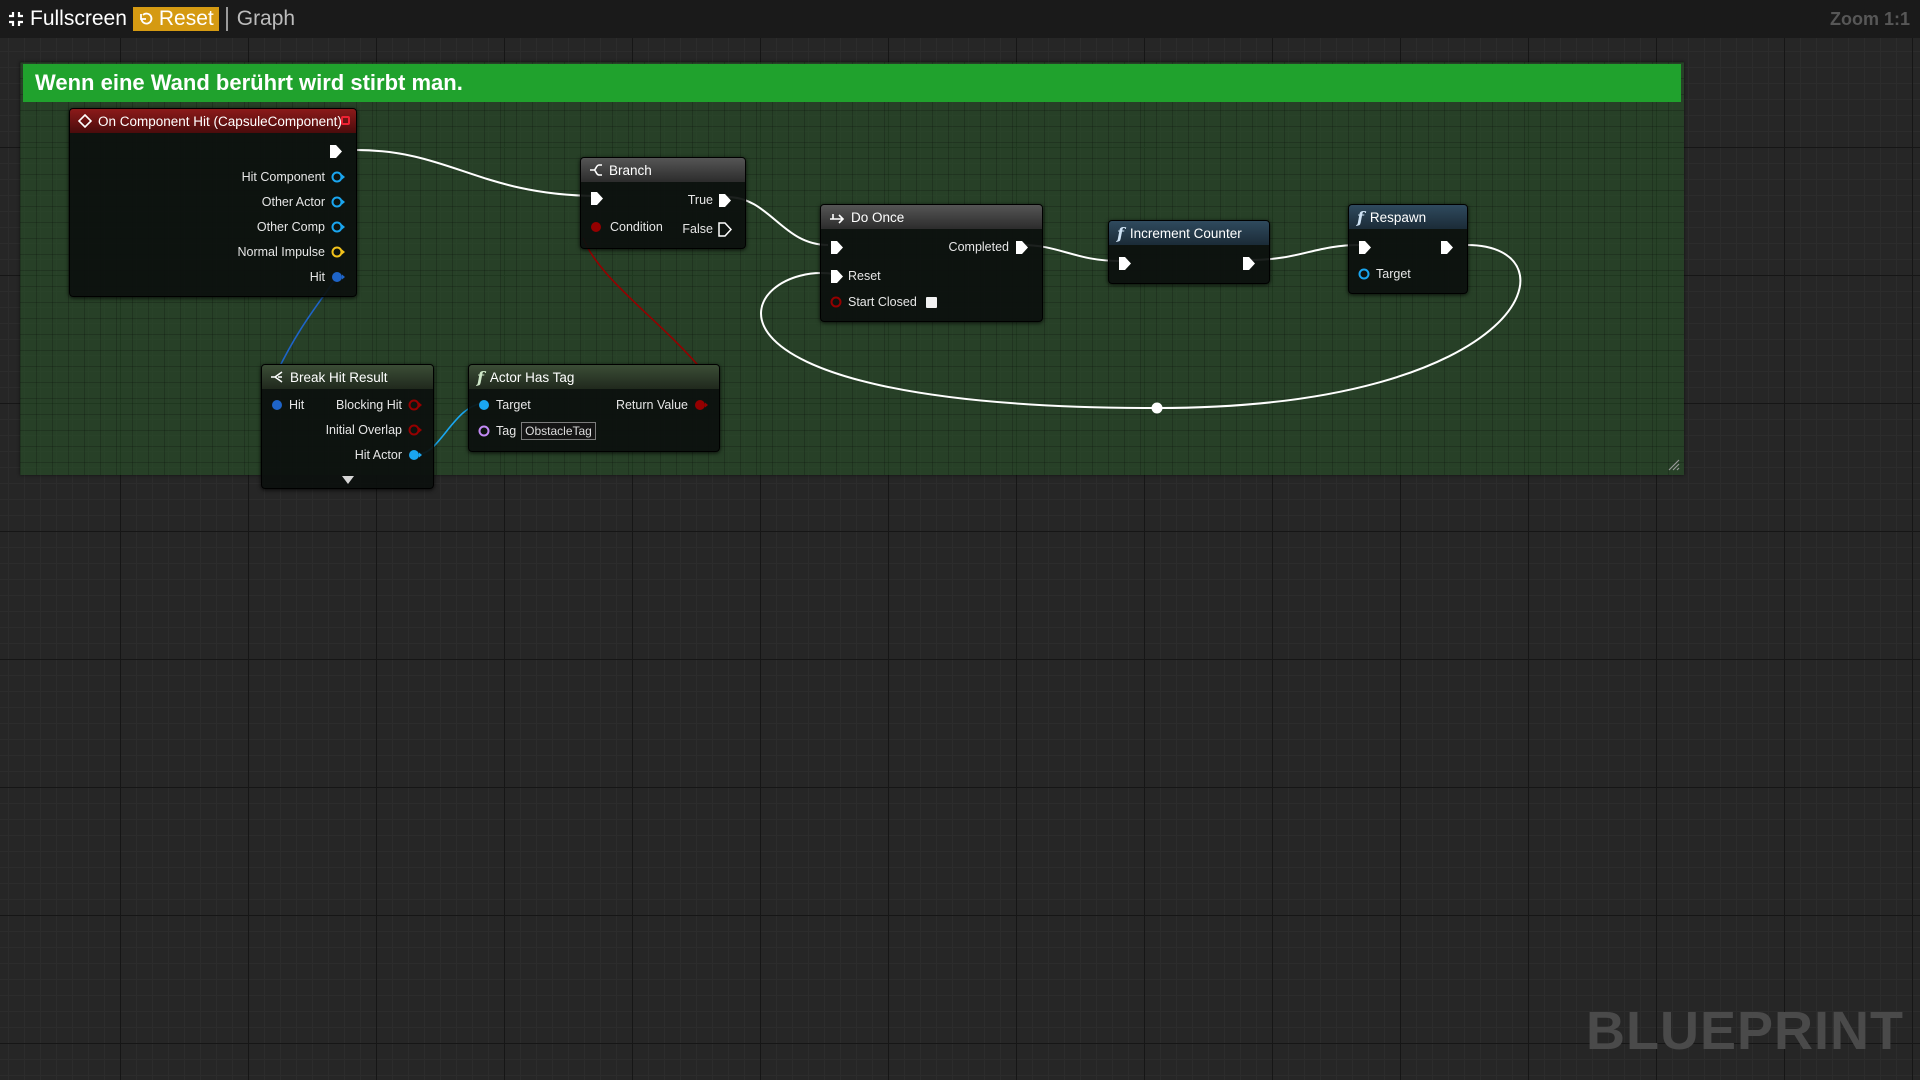  Describe the element at coordinates (725, 200) in the screenshot. I see `exec-true-pin` at that location.